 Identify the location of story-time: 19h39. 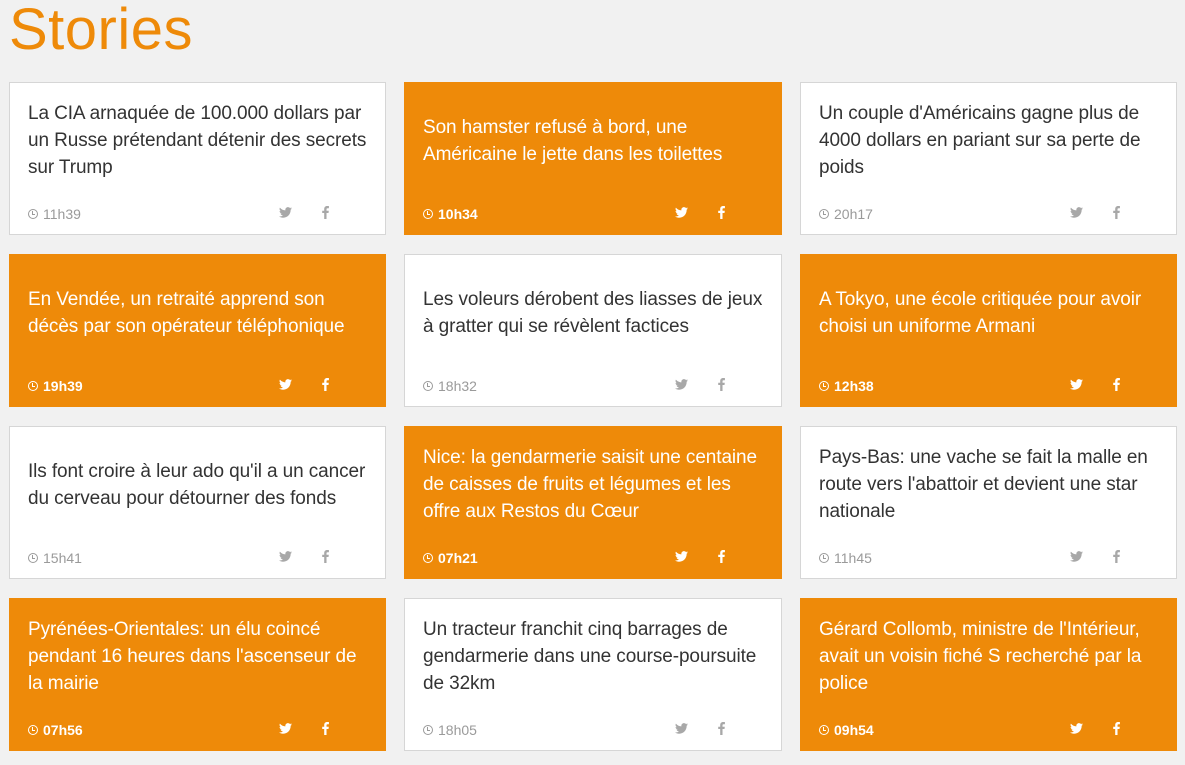
(55, 386).